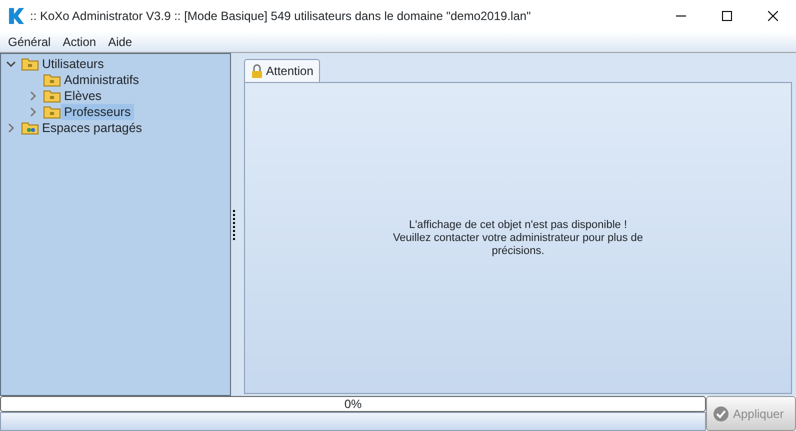 This screenshot has width=796, height=431. What do you see at coordinates (727, 16) in the screenshot?
I see `maximize-icon` at bounding box center [727, 16].